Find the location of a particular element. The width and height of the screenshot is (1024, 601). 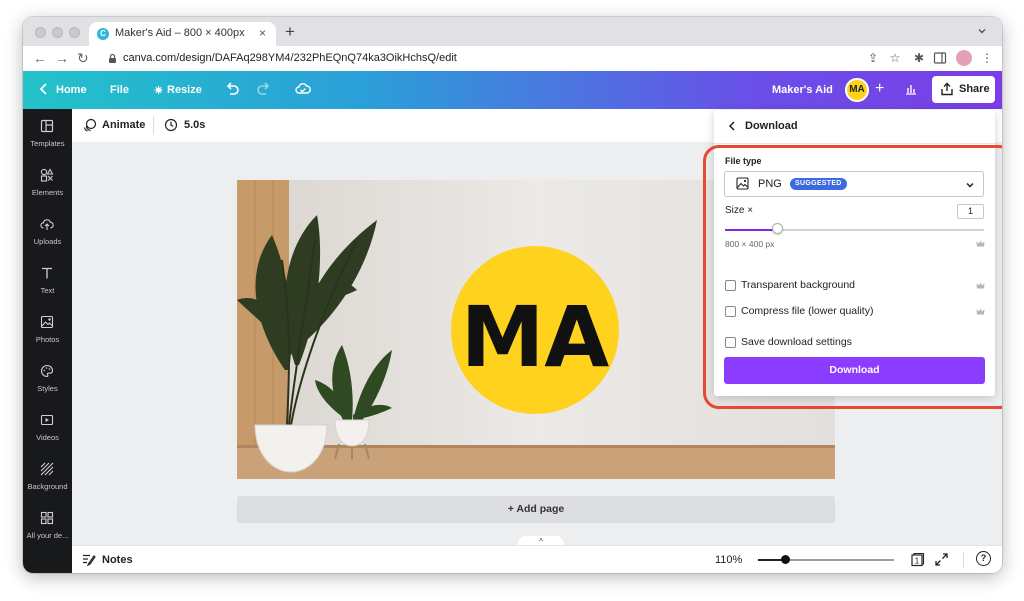

sidebar-item-videos: Videos is located at coordinates (47, 436).